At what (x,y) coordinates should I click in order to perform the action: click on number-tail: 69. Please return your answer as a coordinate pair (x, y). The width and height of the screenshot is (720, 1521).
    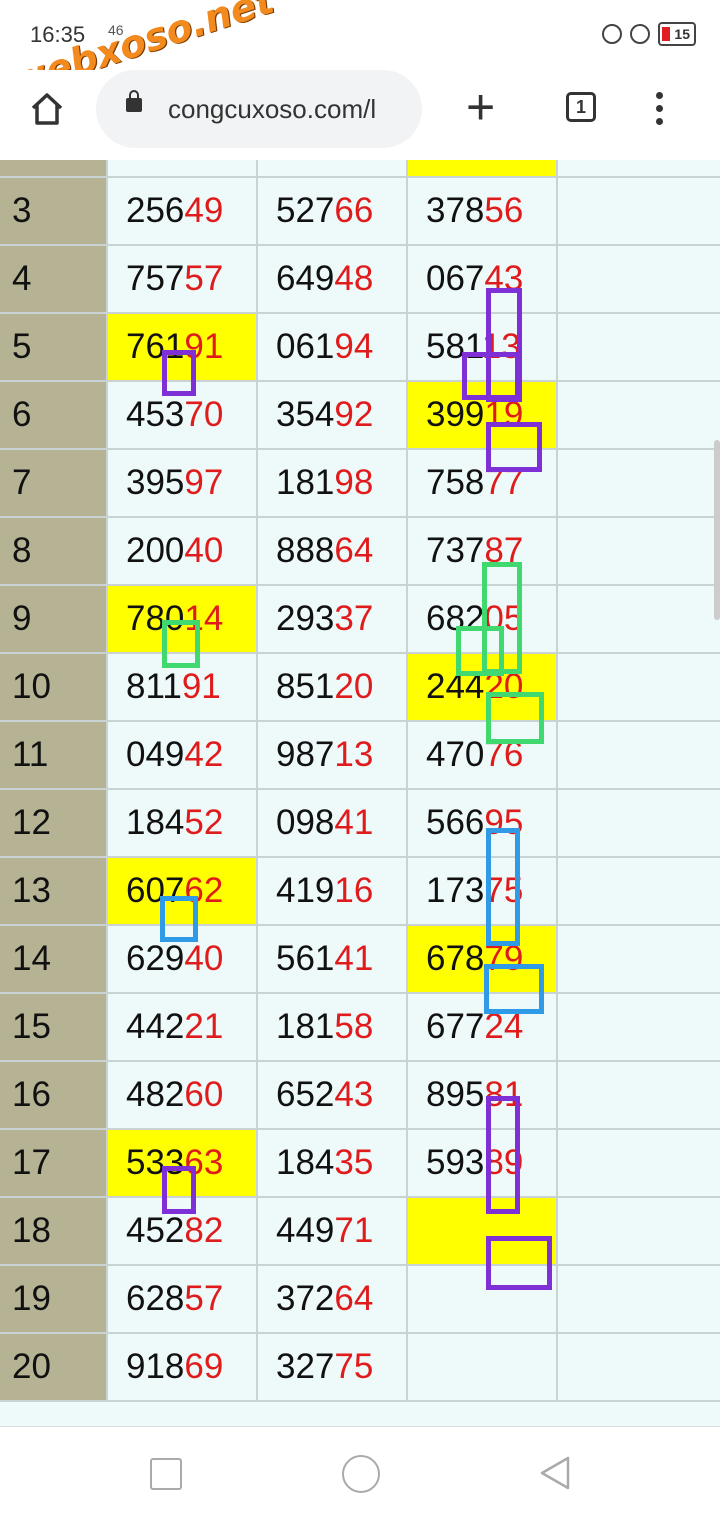
    Looking at the image, I should click on (204, 1366).